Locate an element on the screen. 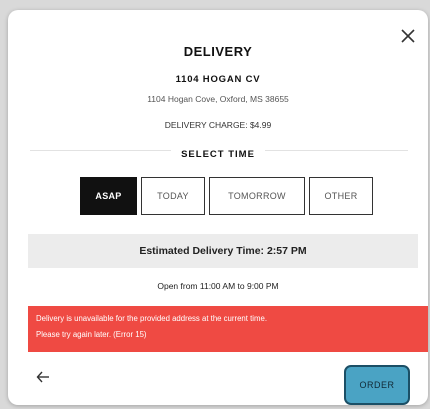  close-icon is located at coordinates (408, 36).